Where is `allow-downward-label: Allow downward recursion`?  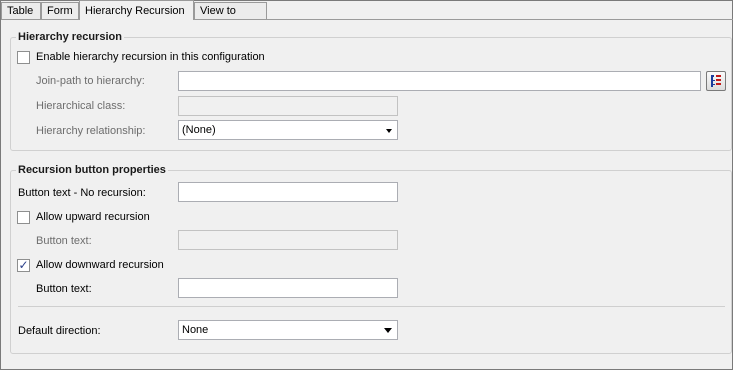 allow-downward-label: Allow downward recursion is located at coordinates (100, 265).